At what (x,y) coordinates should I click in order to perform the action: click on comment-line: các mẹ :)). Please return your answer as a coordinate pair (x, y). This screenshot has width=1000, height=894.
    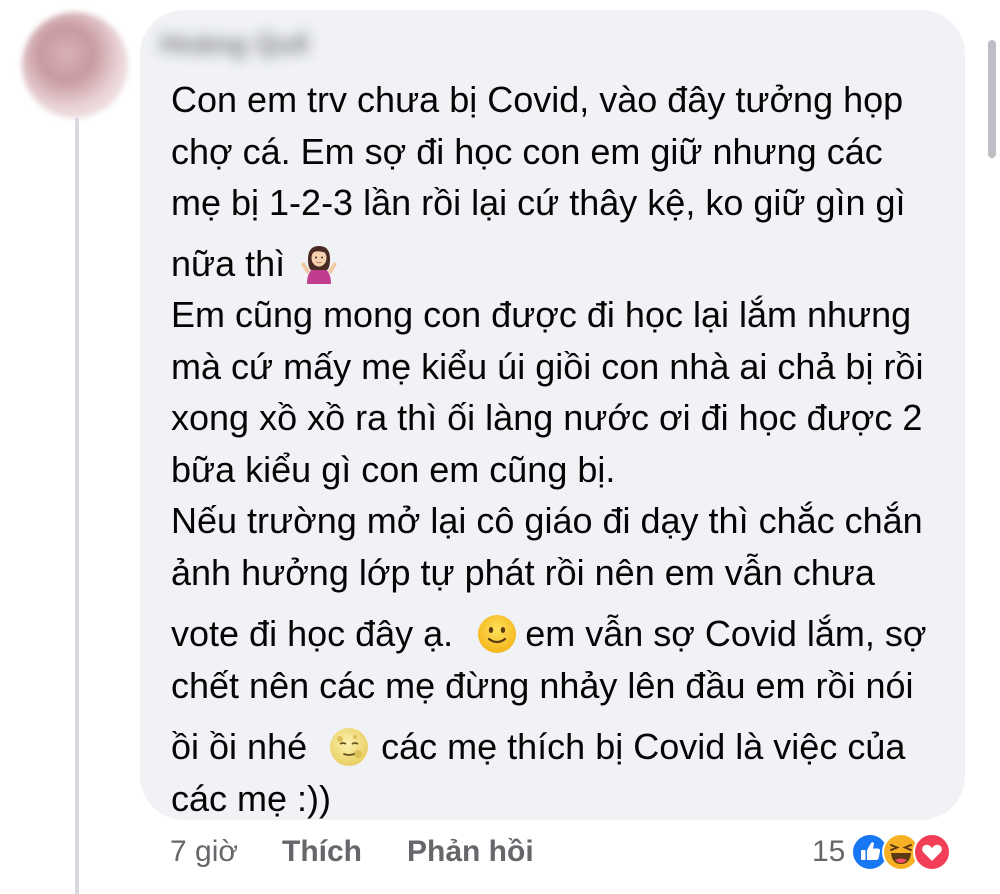
    Looking at the image, I should click on (251, 798).